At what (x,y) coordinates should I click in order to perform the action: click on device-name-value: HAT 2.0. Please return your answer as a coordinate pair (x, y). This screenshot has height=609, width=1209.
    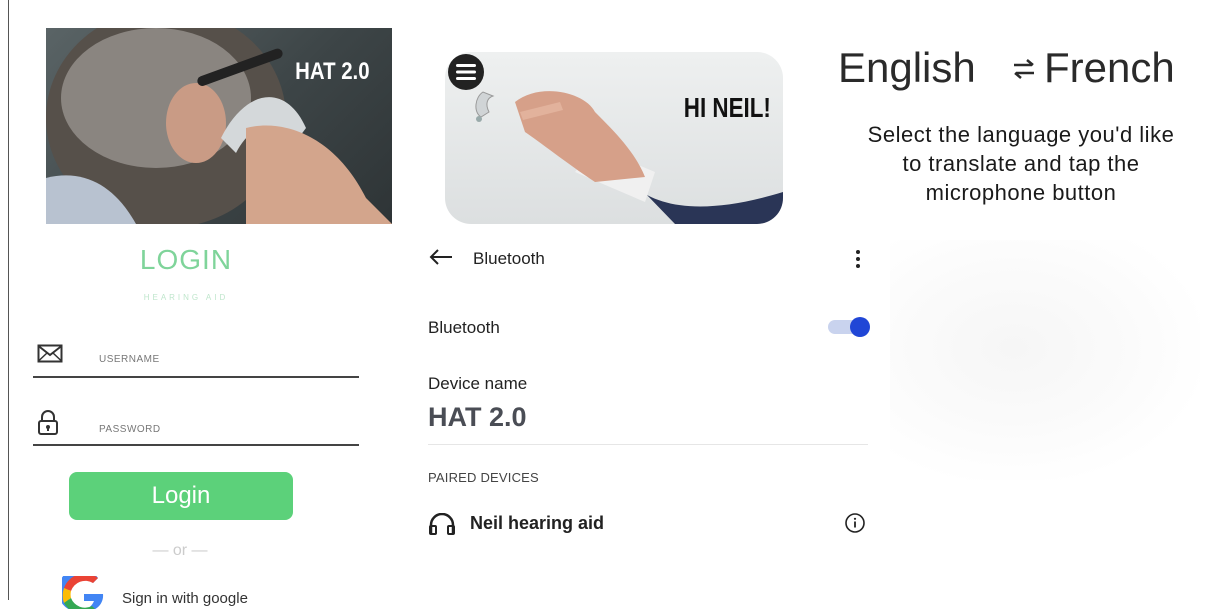
    Looking at the image, I should click on (477, 417).